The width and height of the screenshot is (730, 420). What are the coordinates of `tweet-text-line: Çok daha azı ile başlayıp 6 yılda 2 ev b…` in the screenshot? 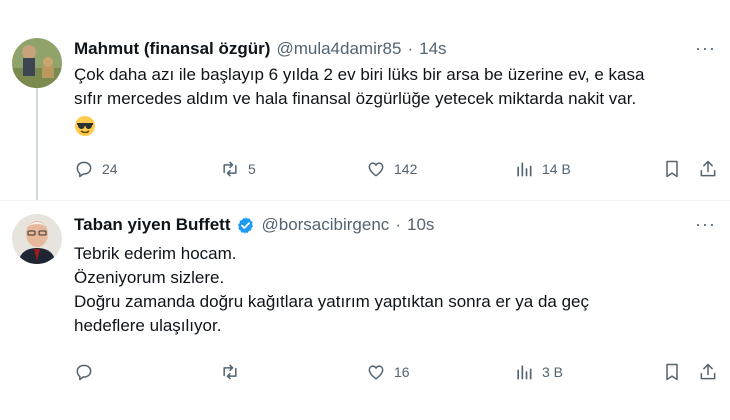 It's located at (359, 74).